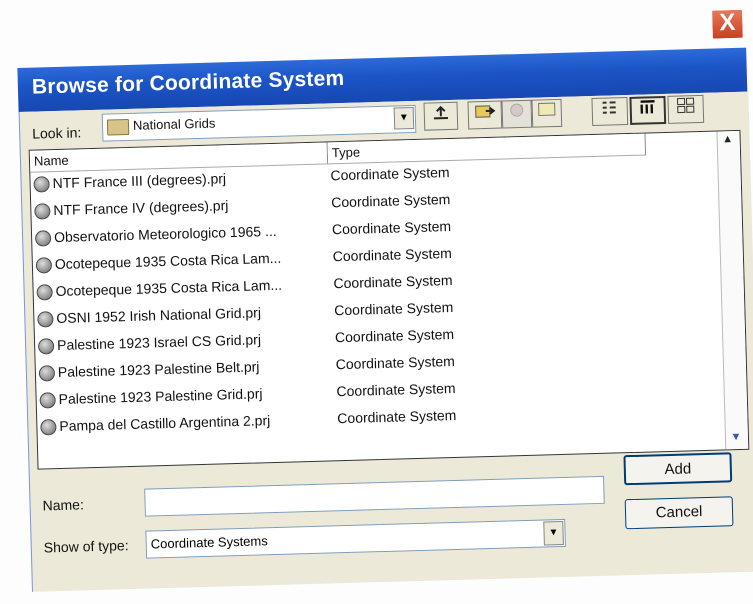 This screenshot has width=753, height=604. Describe the element at coordinates (259, 123) in the screenshot. I see `lookin-dropdown: National Grids ▼` at that location.